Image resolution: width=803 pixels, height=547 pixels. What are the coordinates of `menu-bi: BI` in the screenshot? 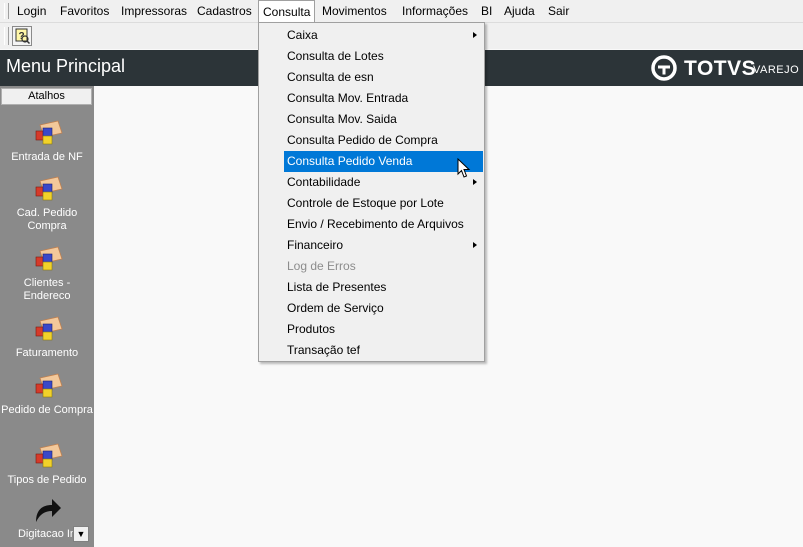 It's located at (486, 11).